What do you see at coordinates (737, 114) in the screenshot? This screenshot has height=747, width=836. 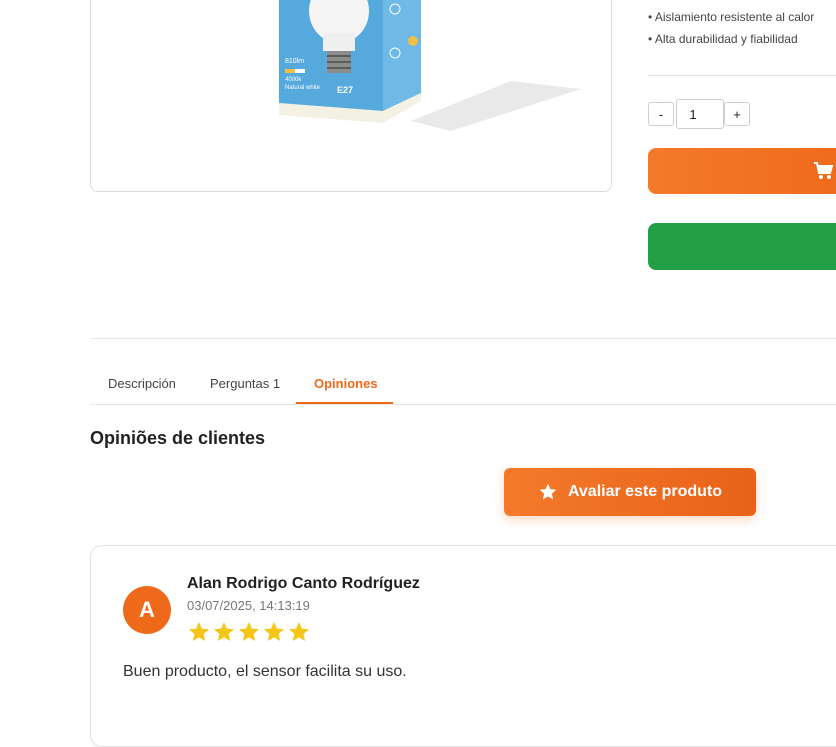 I see `qty-increase-button: +` at bounding box center [737, 114].